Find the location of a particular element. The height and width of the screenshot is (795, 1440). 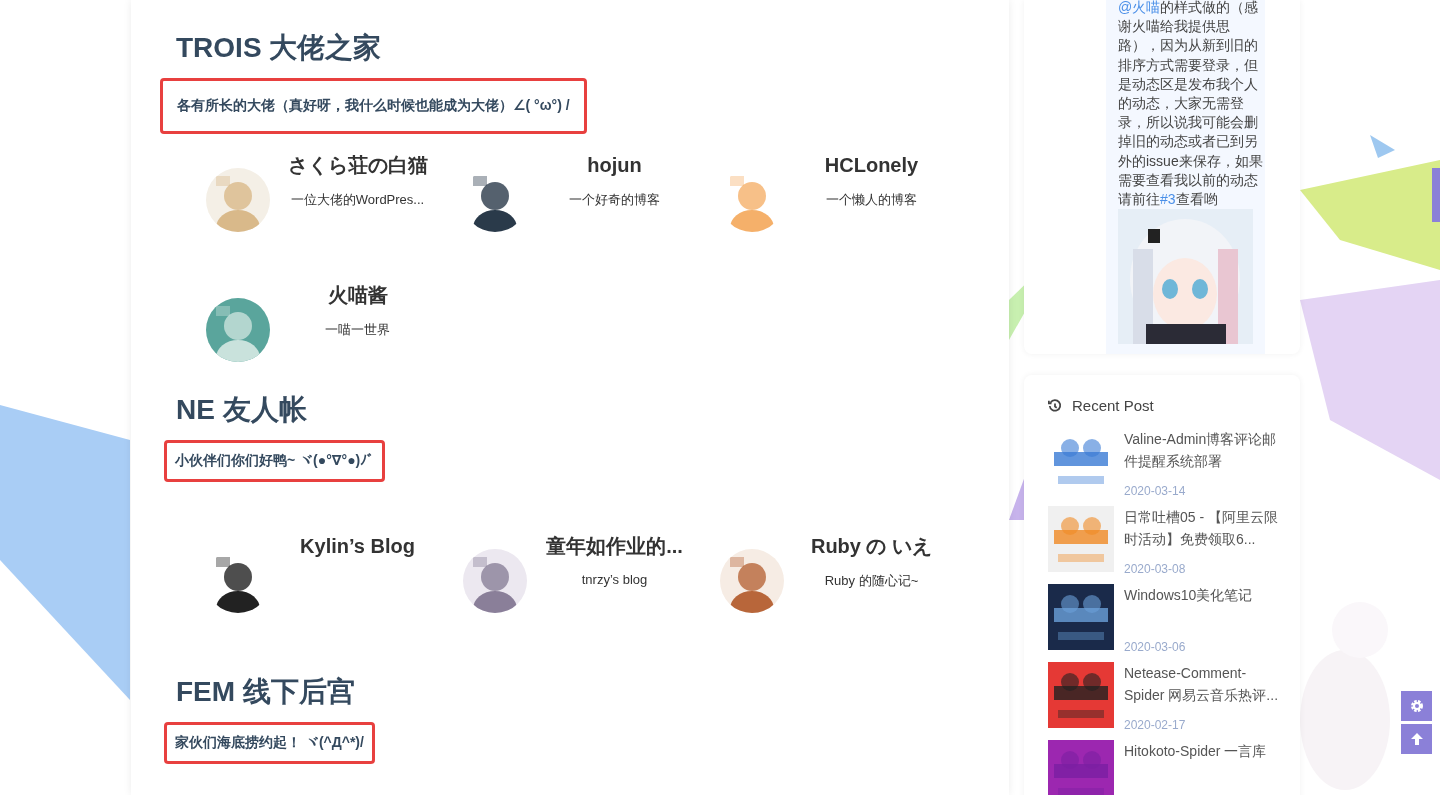

settings-icon is located at coordinates (1416, 706).